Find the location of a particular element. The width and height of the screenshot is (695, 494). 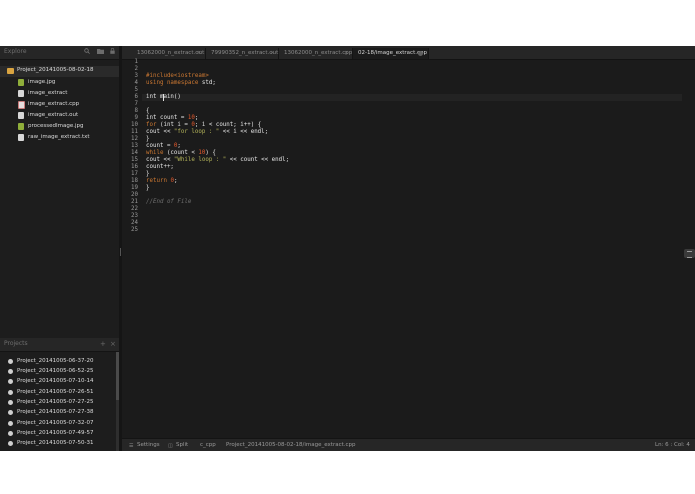

project-label: Project_20141005-07-27-25 is located at coordinates (55, 402).